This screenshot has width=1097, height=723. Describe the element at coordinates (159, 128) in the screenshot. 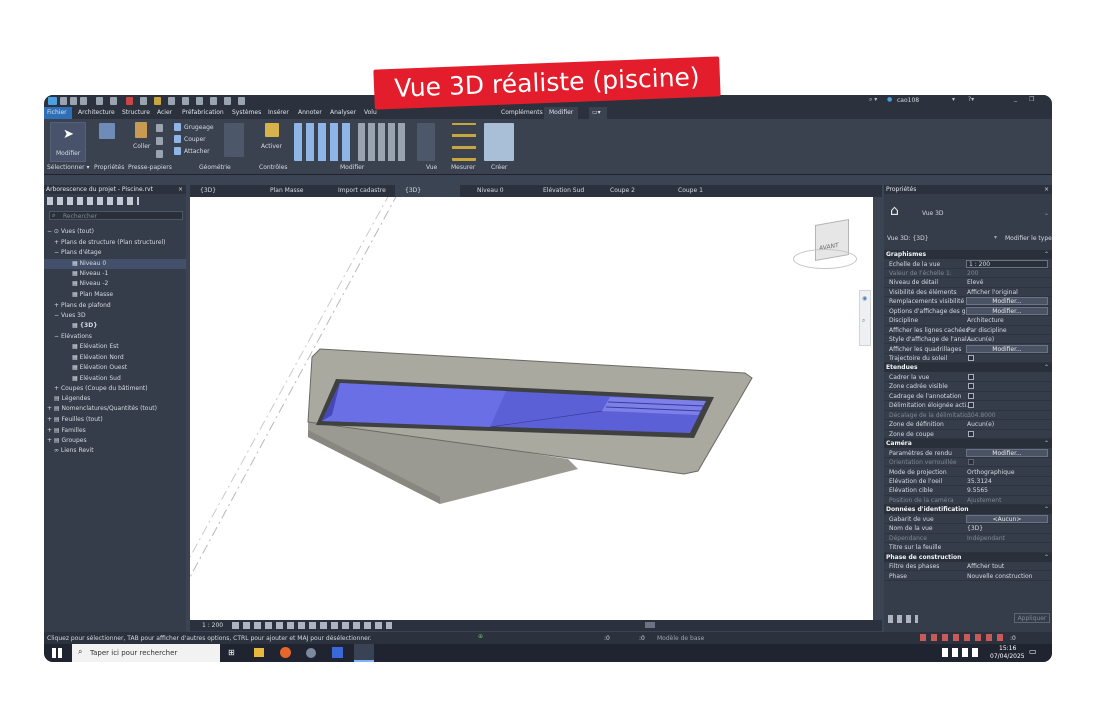

I see `cut-icon` at that location.